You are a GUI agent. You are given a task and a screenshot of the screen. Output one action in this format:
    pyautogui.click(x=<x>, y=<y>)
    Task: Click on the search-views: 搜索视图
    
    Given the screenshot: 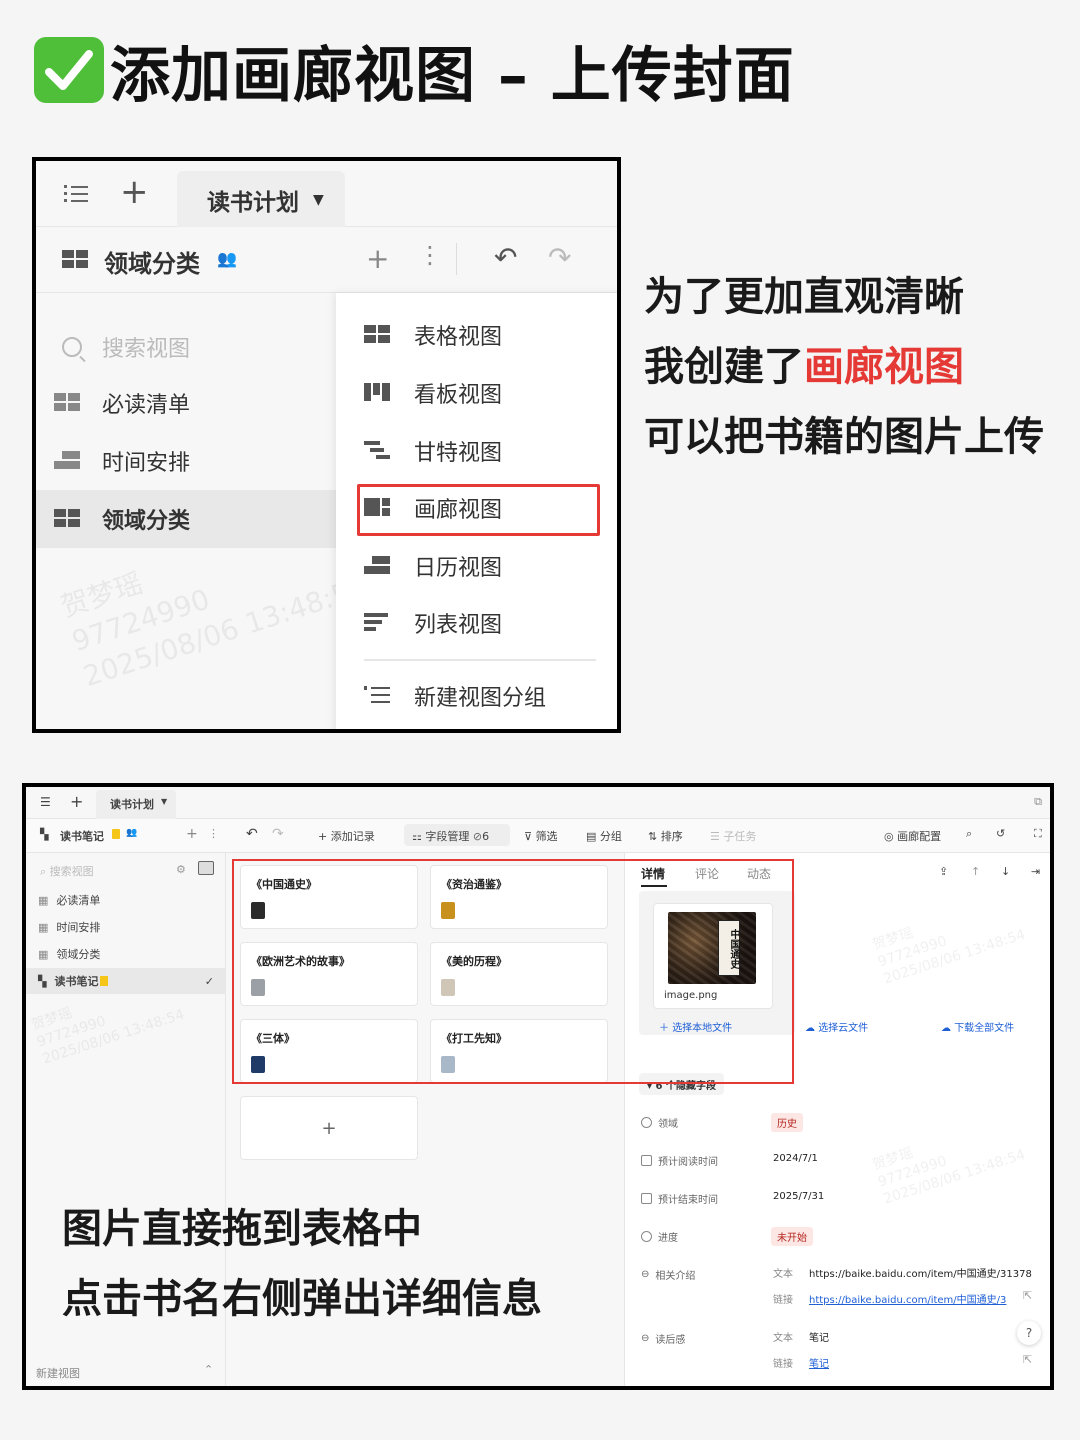 What is the action you would take?
    pyautogui.click(x=126, y=347)
    